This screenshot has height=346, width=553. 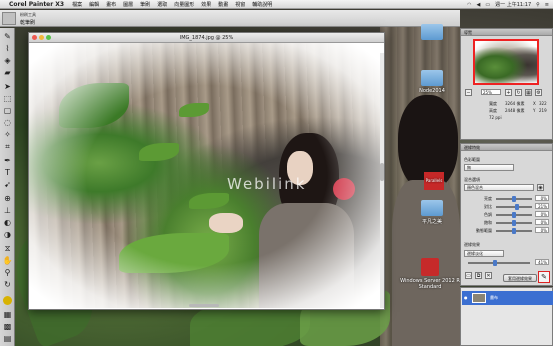 What do you see at coordinates (508, 92) in the screenshot?
I see `zoom-in-icon: +` at bounding box center [508, 92].